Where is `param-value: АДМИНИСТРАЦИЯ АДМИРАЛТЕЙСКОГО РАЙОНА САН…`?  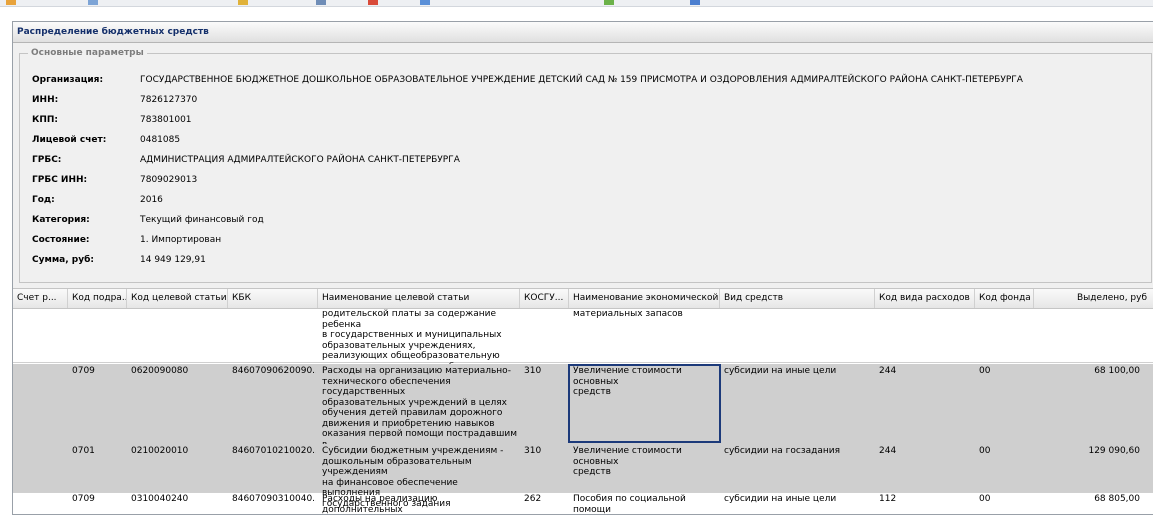 param-value: АДМИНИСТРАЦИЯ АДМИРАЛТЕЙСКОГО РАЙОНА САН… is located at coordinates (300, 160).